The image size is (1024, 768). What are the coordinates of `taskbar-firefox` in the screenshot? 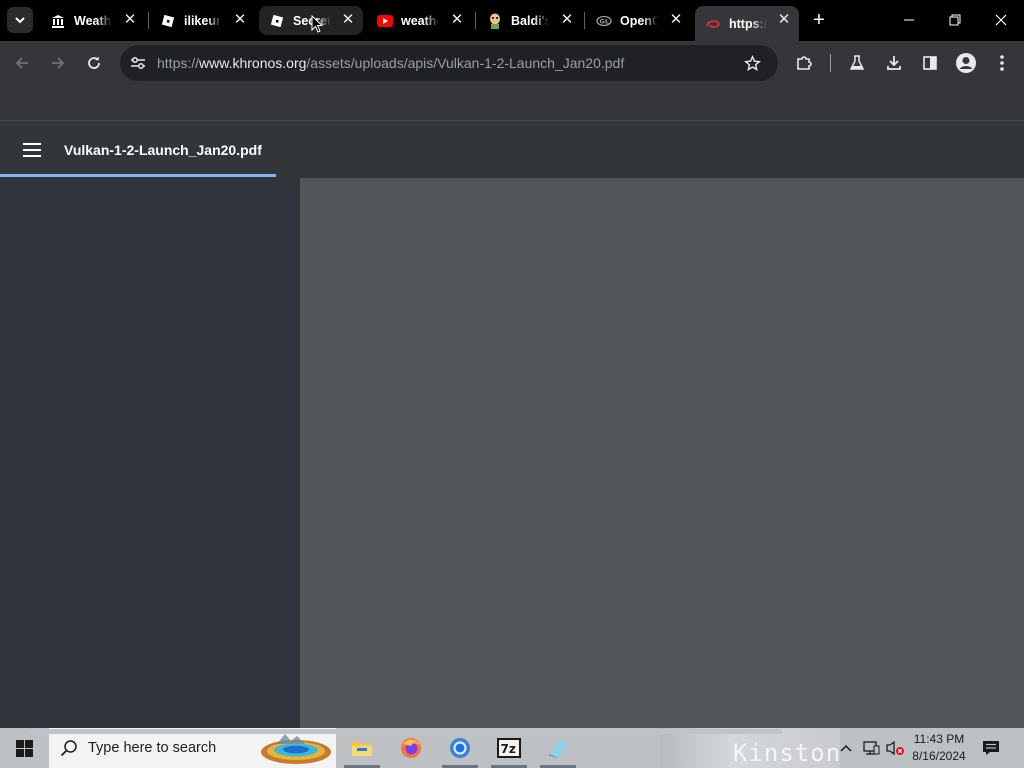 It's located at (411, 748).